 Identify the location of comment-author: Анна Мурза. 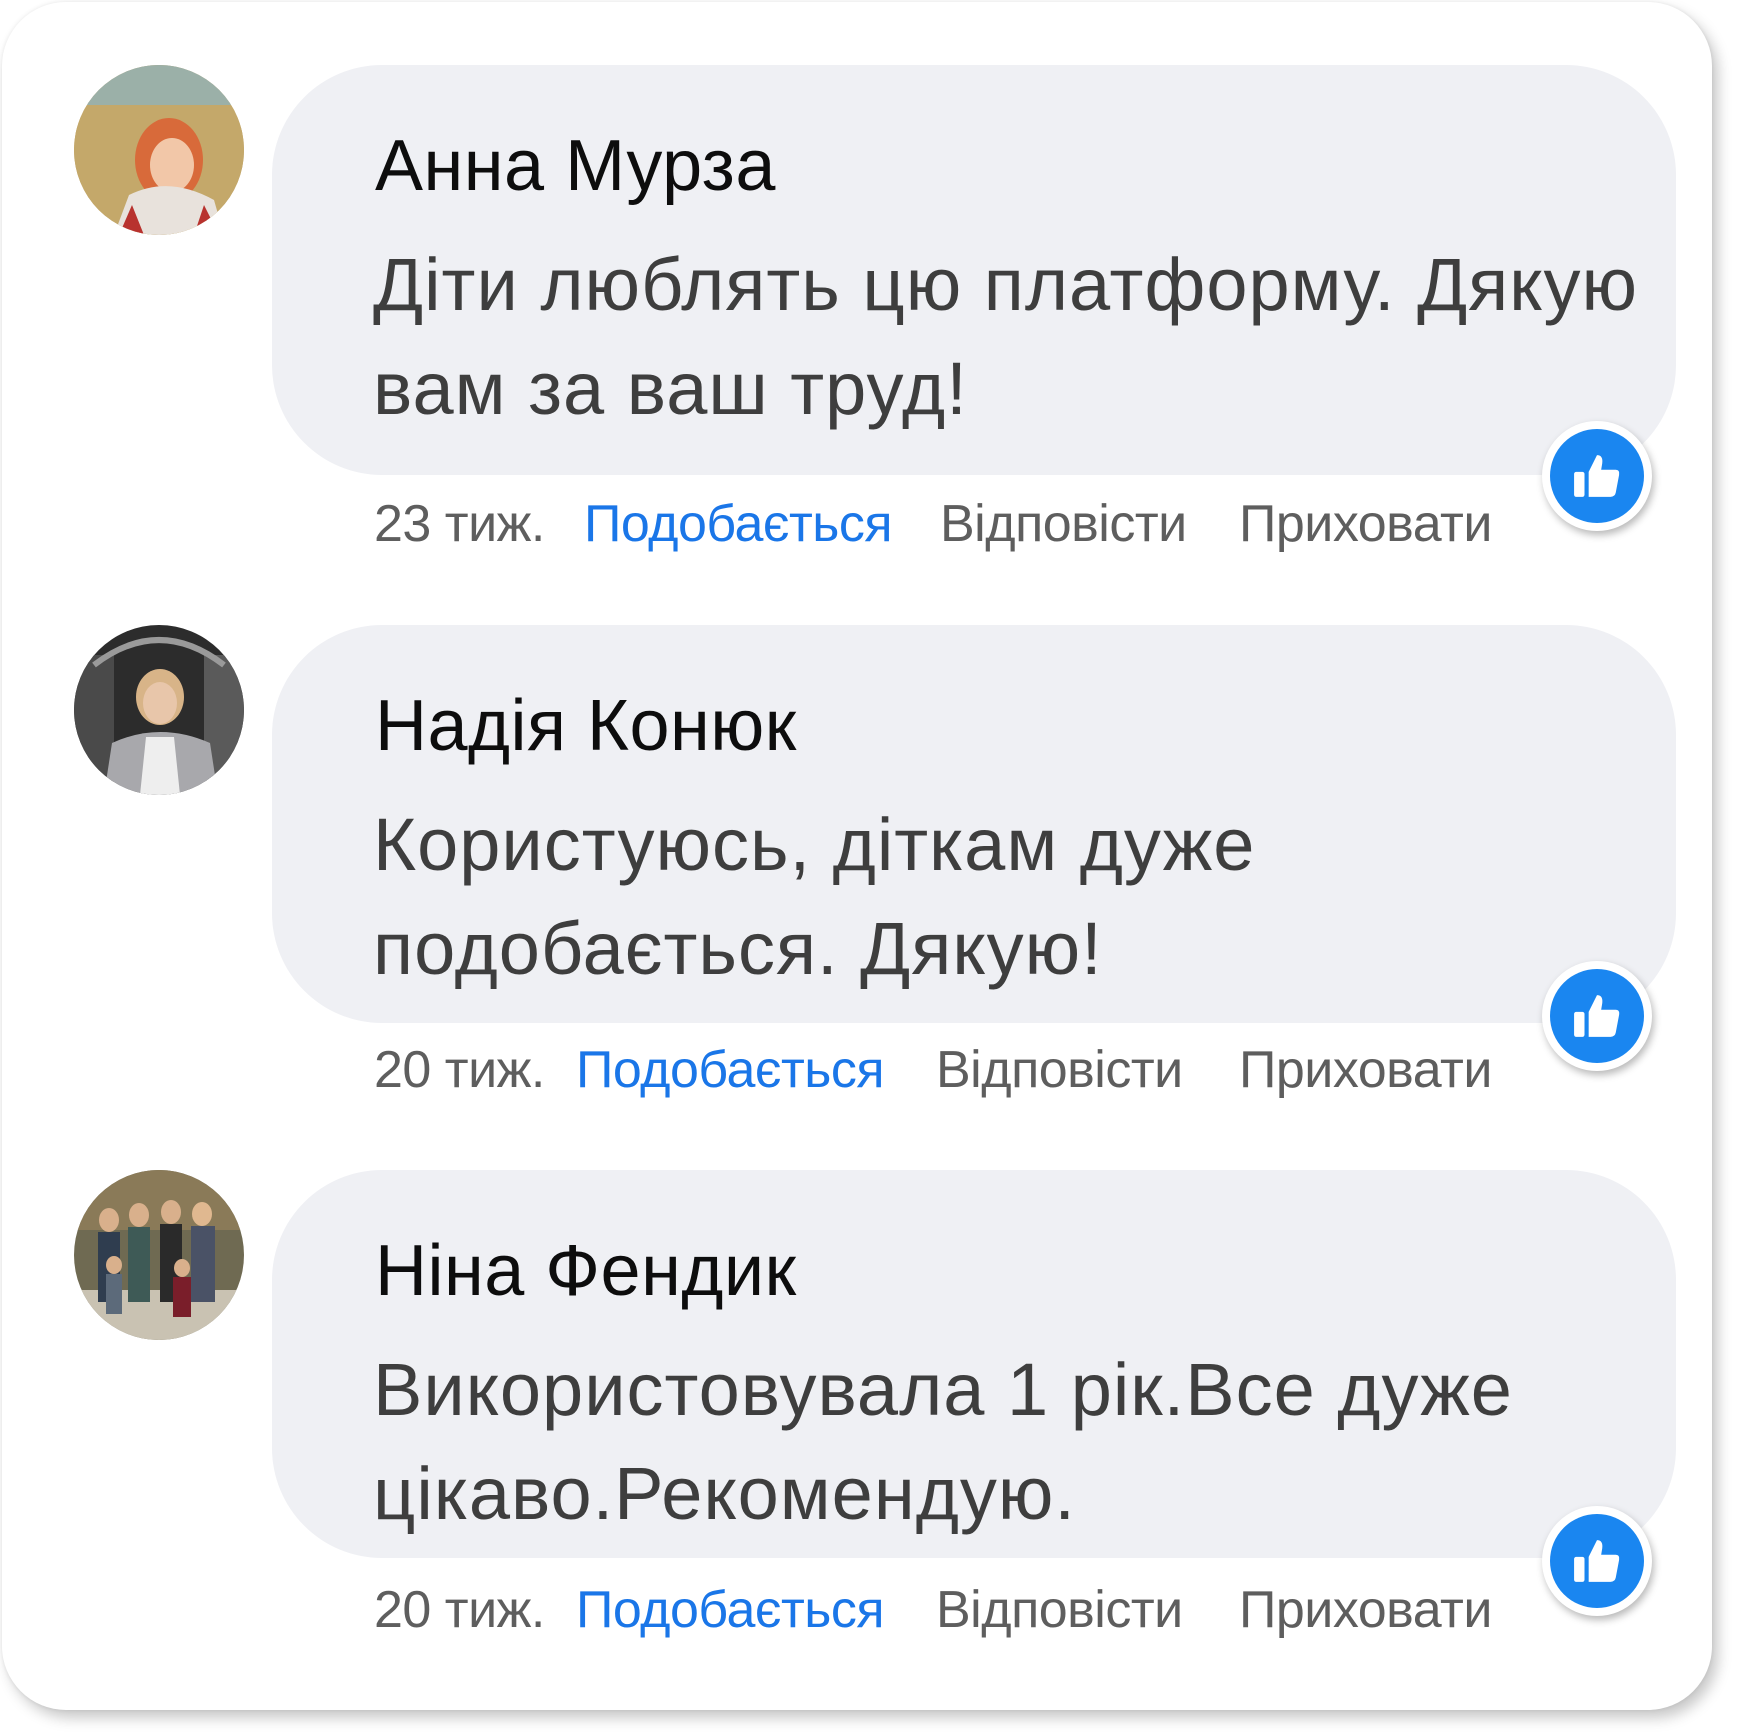
(575, 166).